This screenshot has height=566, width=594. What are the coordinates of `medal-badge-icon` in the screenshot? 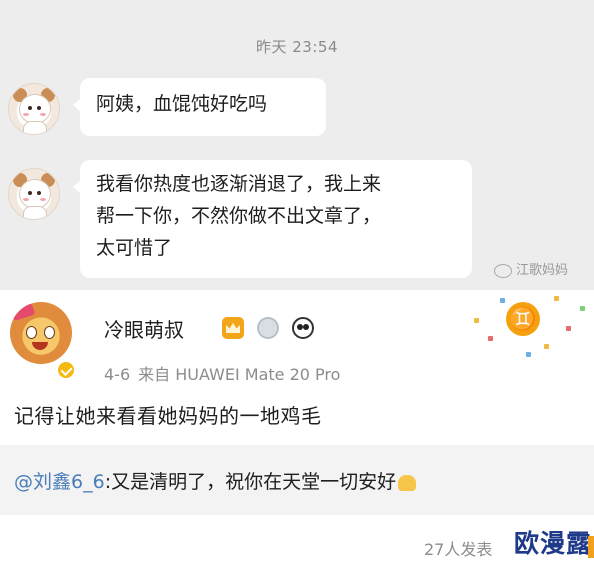 It's located at (268, 328).